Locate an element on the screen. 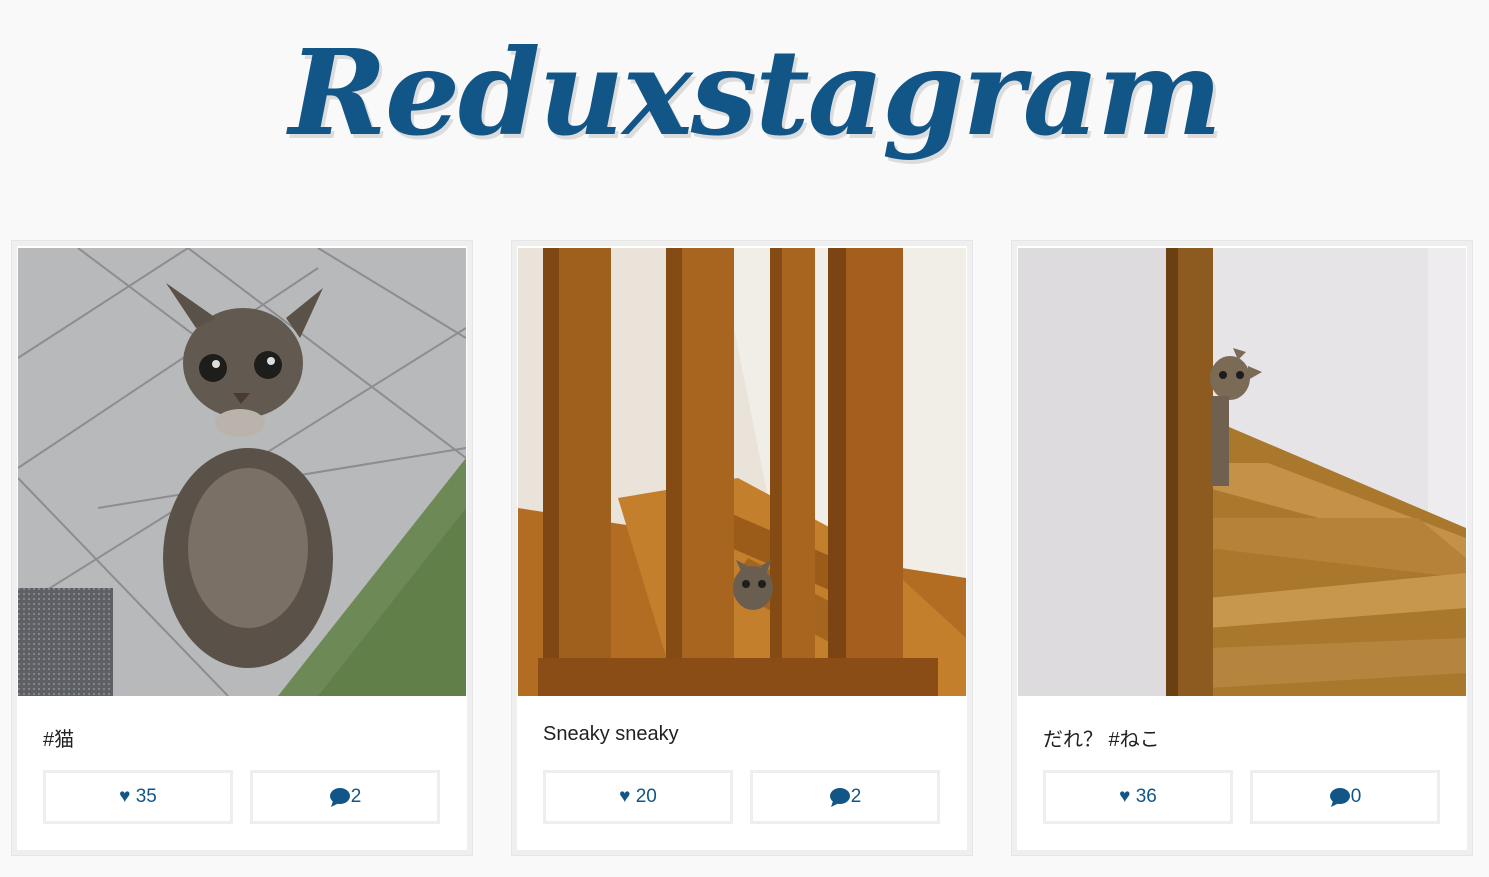  post-caption: だれ？ #ねこ is located at coordinates (1101, 740).